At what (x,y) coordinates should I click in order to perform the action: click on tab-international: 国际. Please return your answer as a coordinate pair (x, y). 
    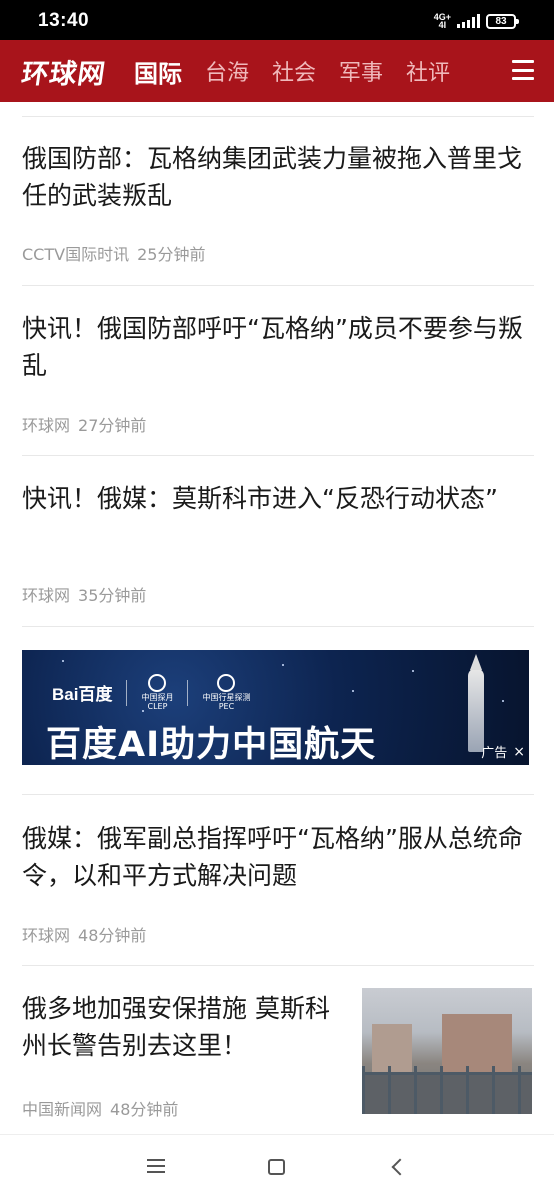
    Looking at the image, I should click on (158, 71).